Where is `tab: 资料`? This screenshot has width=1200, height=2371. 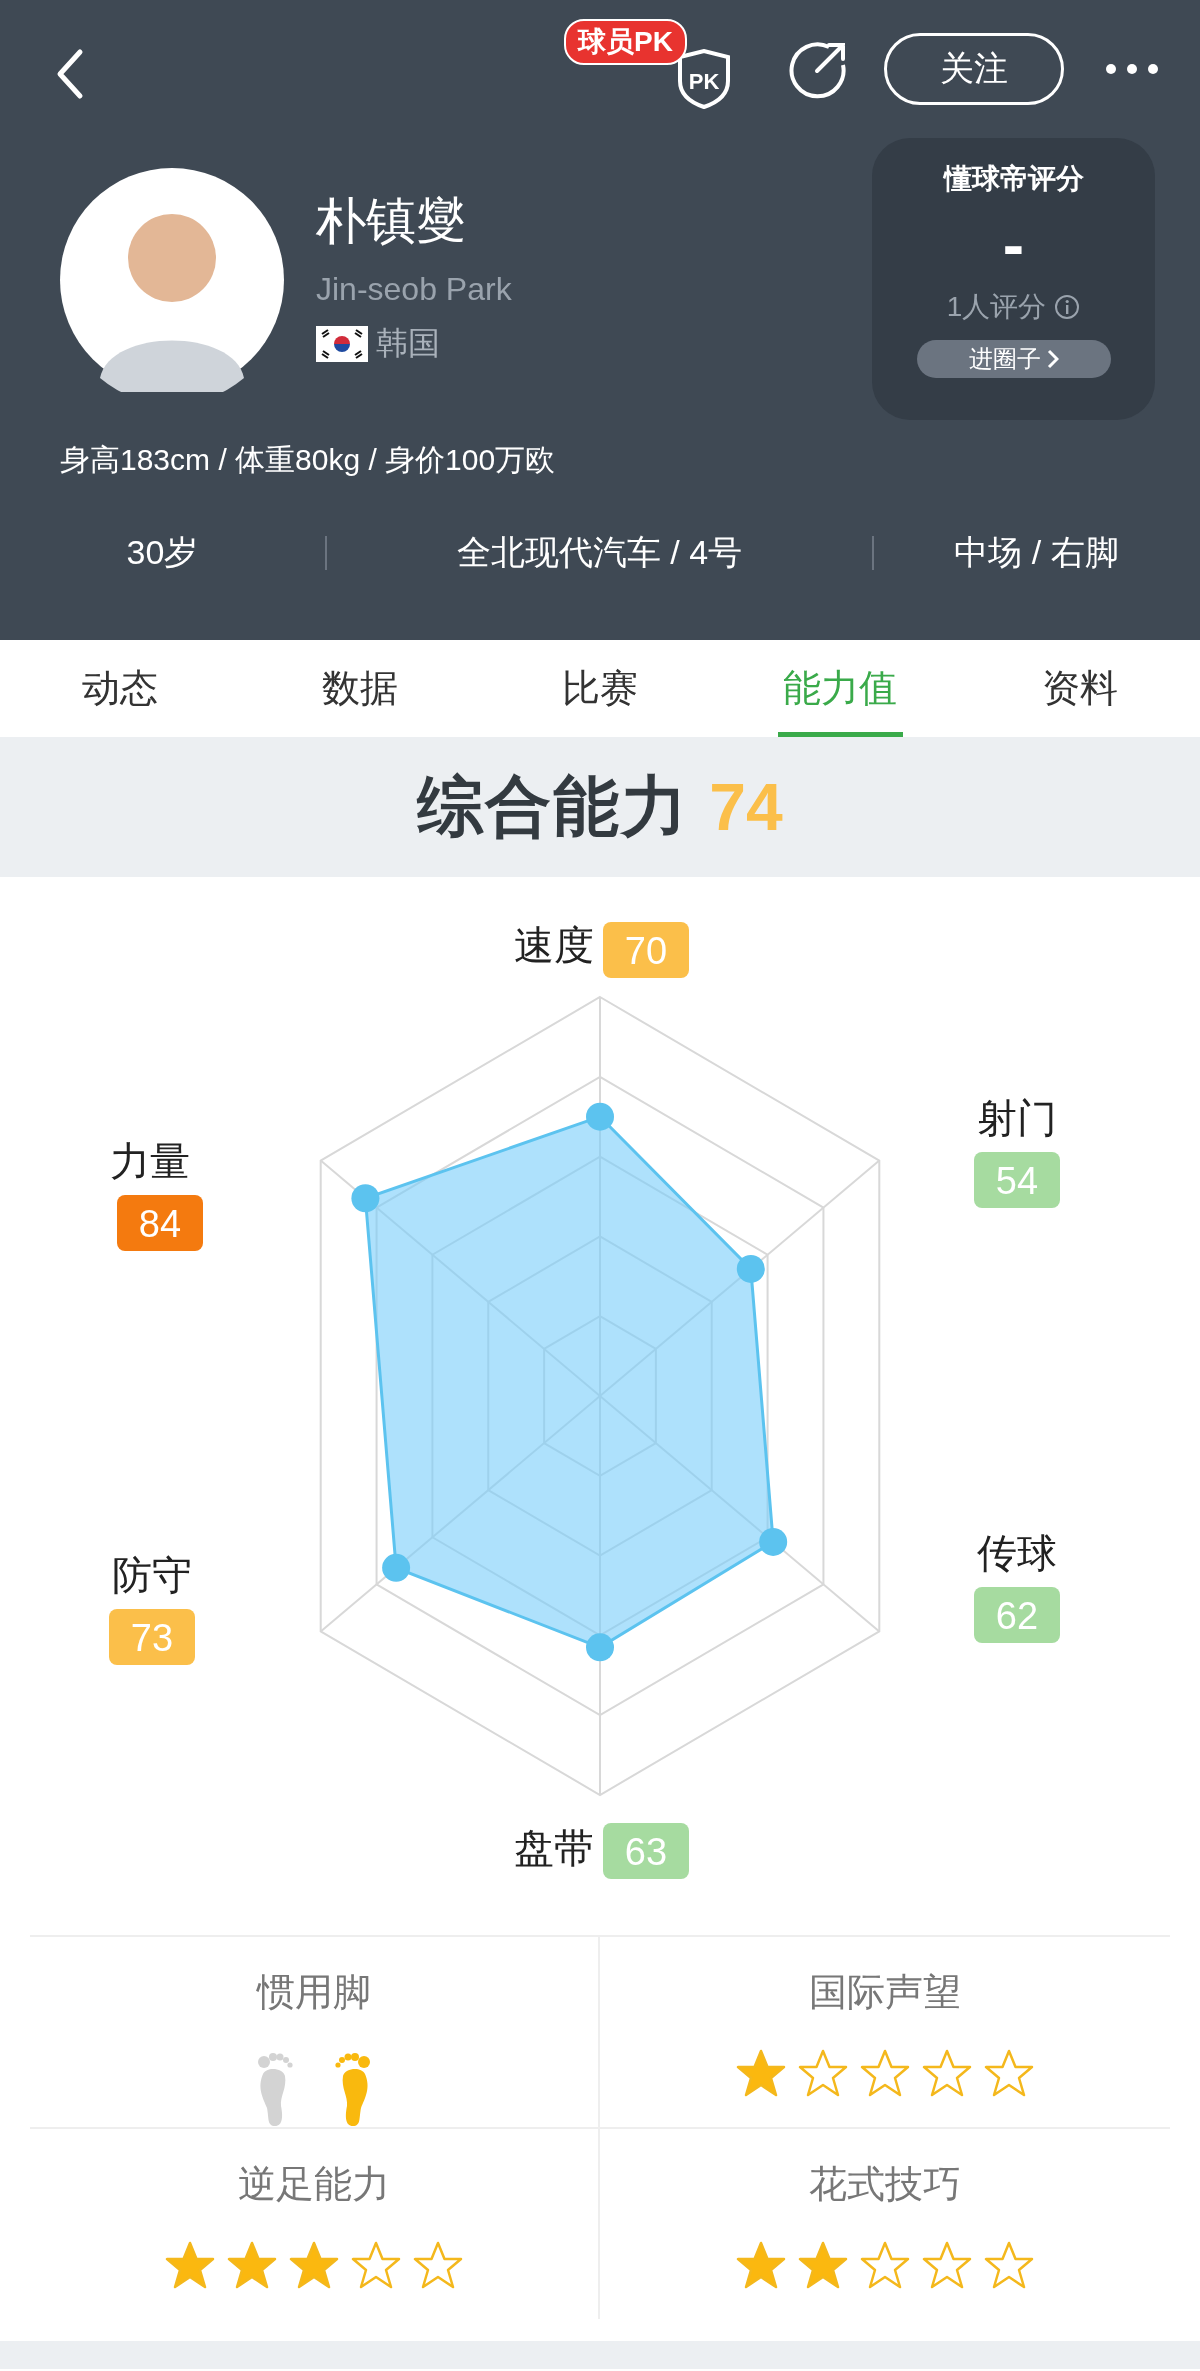
tab: 资料 is located at coordinates (1080, 688).